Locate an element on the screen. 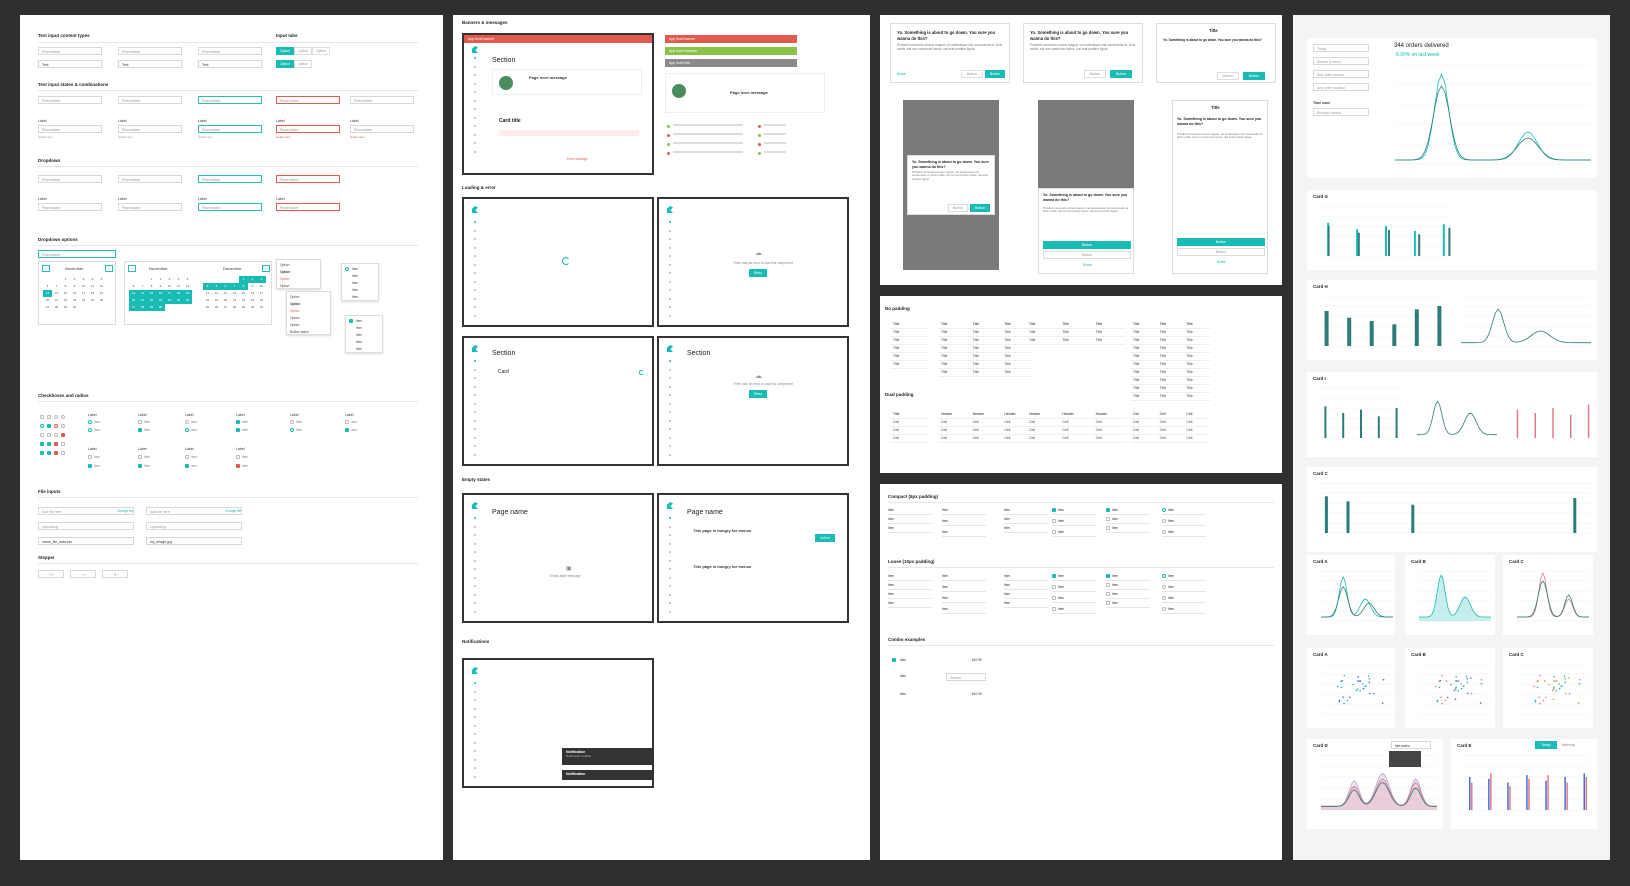 This screenshot has width=1630, height=886. secondary-button: Button is located at coordinates (1221, 252).